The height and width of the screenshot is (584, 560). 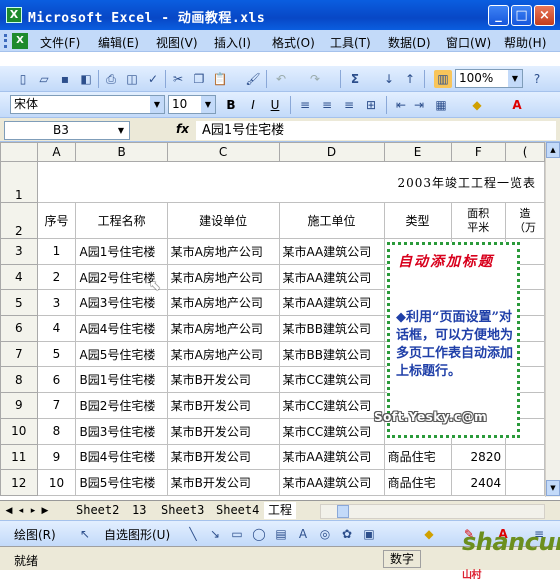 I want to click on header-type: 类型, so click(x=417, y=220).